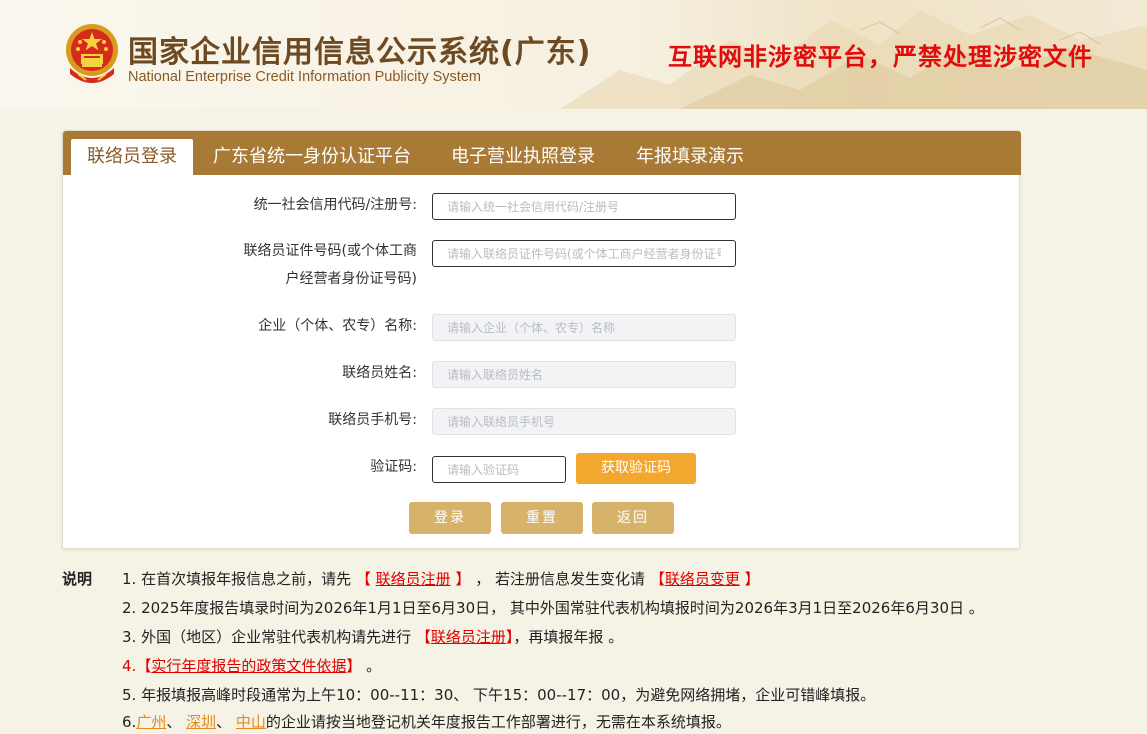 This screenshot has width=1147, height=734. What do you see at coordinates (312, 157) in the screenshot?
I see `tab-unified-identity: 广东省统一身份认证平台` at bounding box center [312, 157].